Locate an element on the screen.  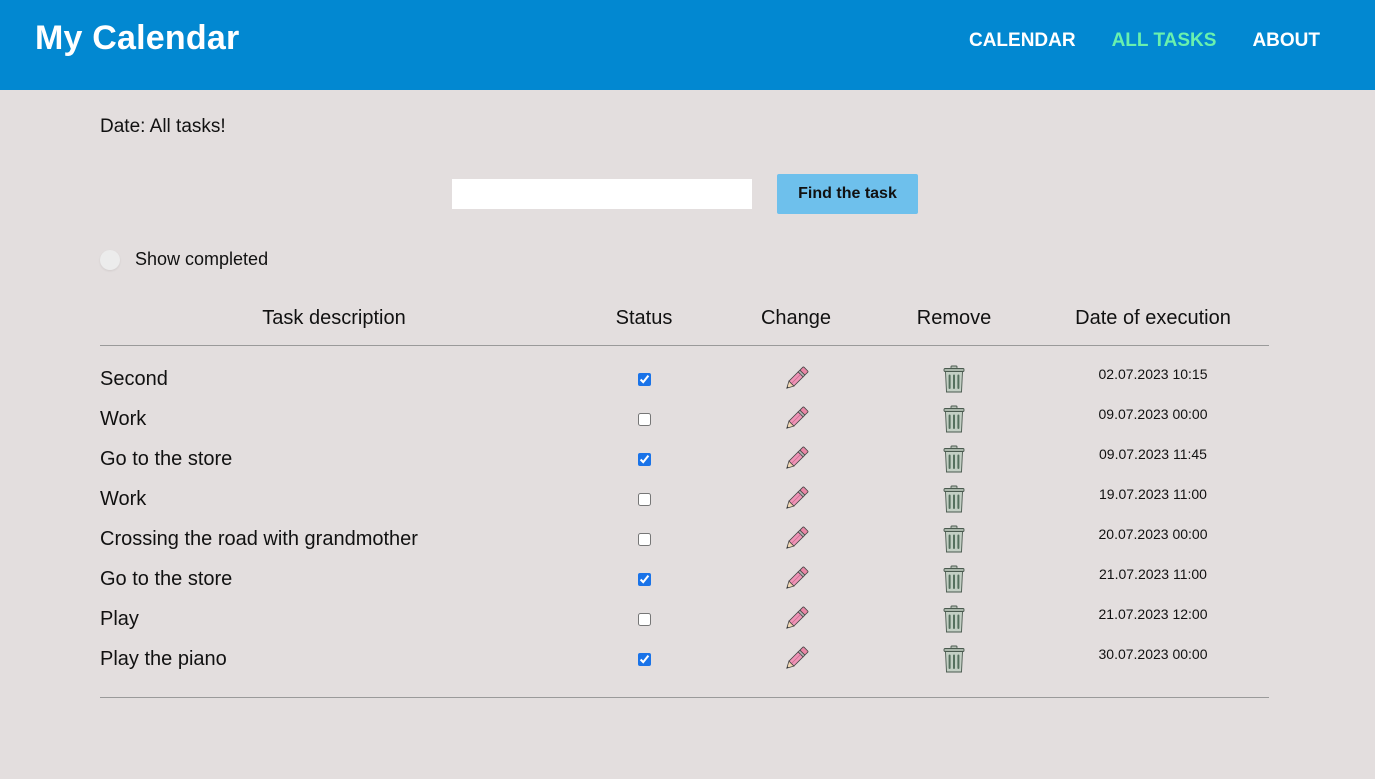
show-completed-toggle: Show completed is located at coordinates (184, 259).